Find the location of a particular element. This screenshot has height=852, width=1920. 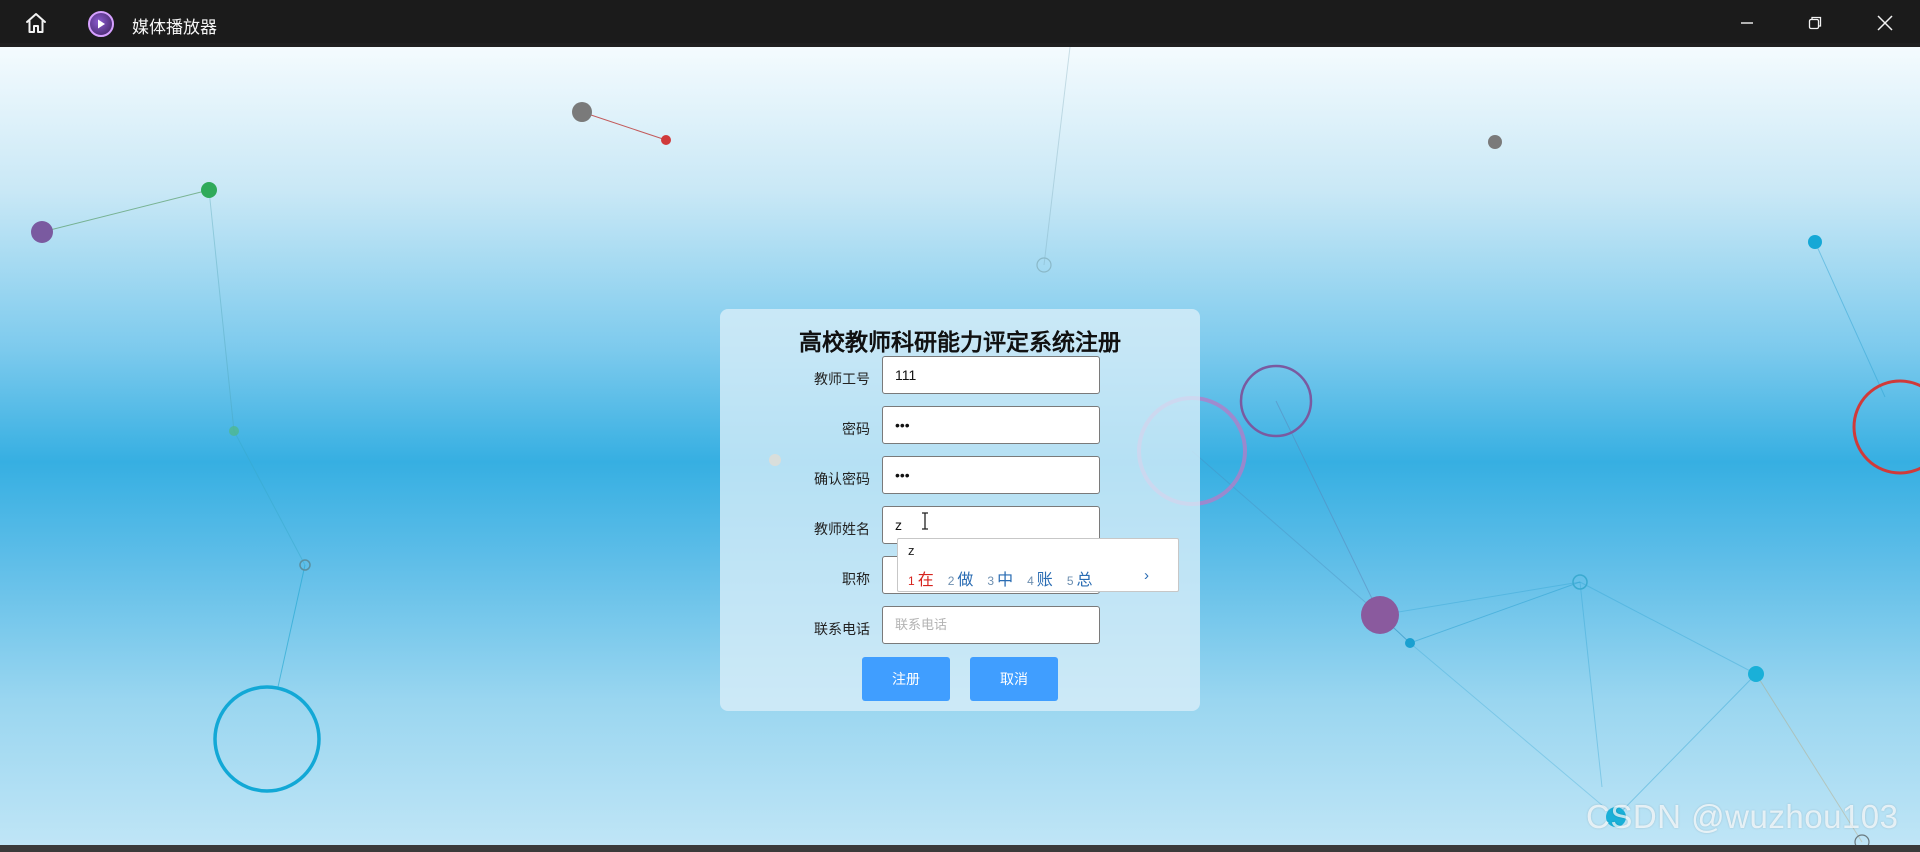

close-button is located at coordinates (1885, 23).